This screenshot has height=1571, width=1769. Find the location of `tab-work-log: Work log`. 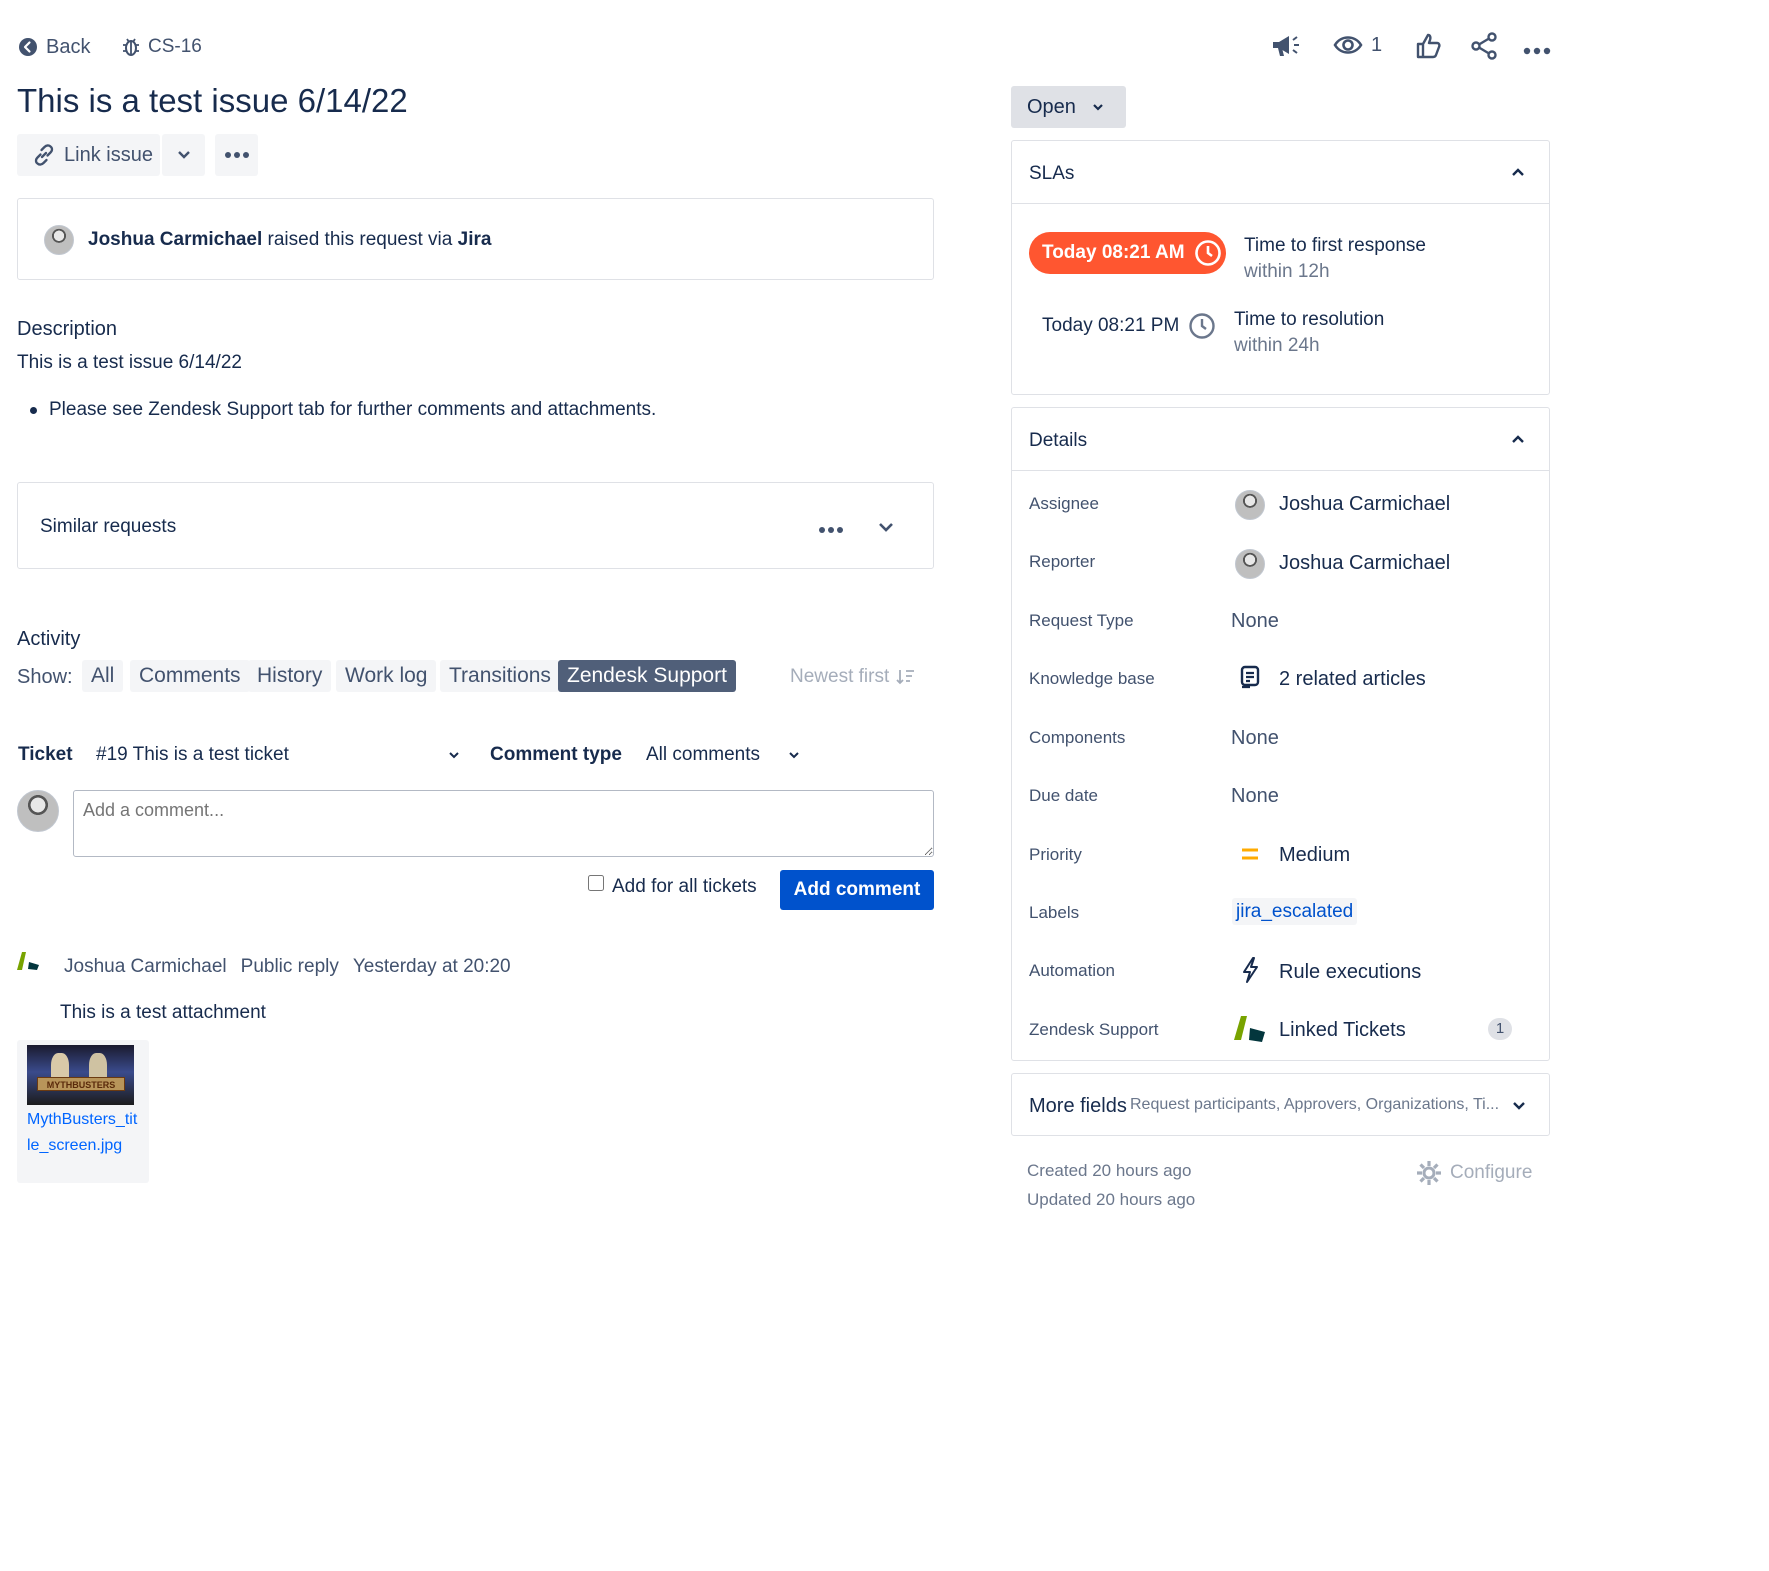

tab-work-log: Work log is located at coordinates (386, 676).